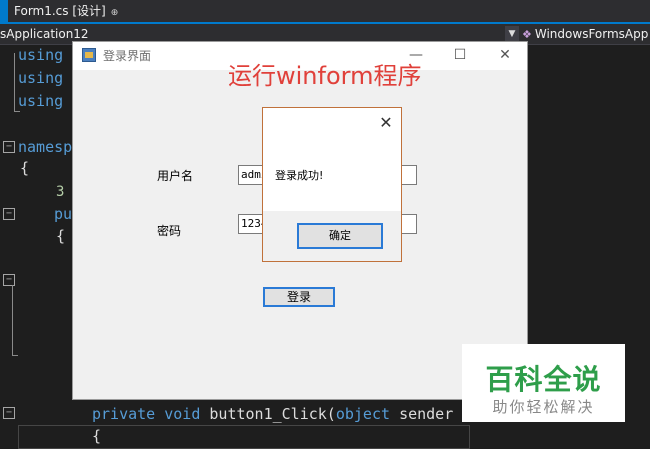 Image resolution: width=650 pixels, height=449 pixels. What do you see at coordinates (4, 11) in the screenshot?
I see `active-tab-indicator` at bounding box center [4, 11].